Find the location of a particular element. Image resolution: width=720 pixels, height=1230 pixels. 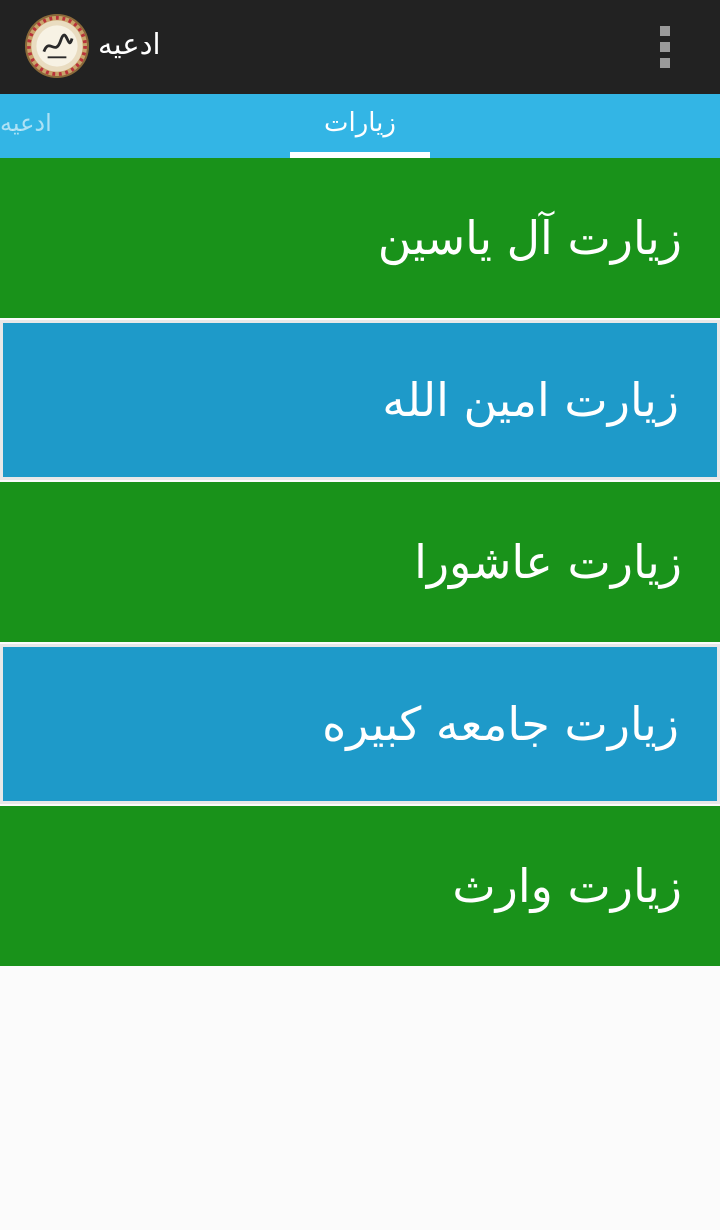

app-title: ادعیه is located at coordinates (129, 44).